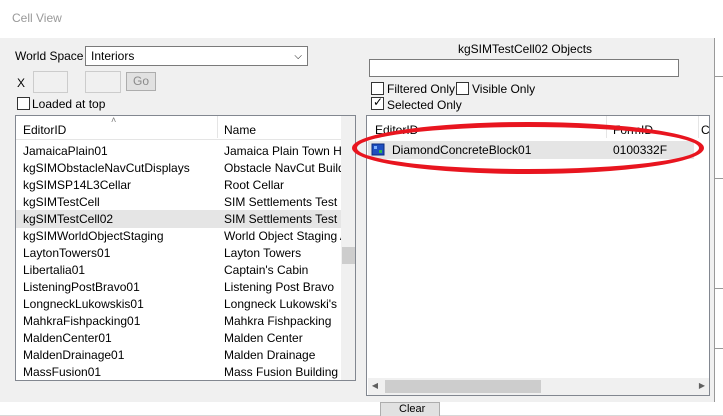 This screenshot has width=723, height=416. Describe the element at coordinates (114, 120) in the screenshot. I see `sort-ascending-icon: ˄` at that location.